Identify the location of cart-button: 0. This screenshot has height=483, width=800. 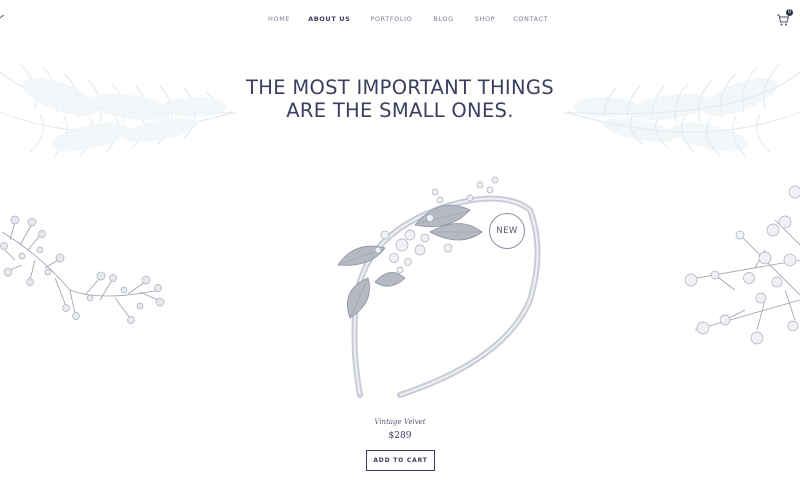
(784, 18).